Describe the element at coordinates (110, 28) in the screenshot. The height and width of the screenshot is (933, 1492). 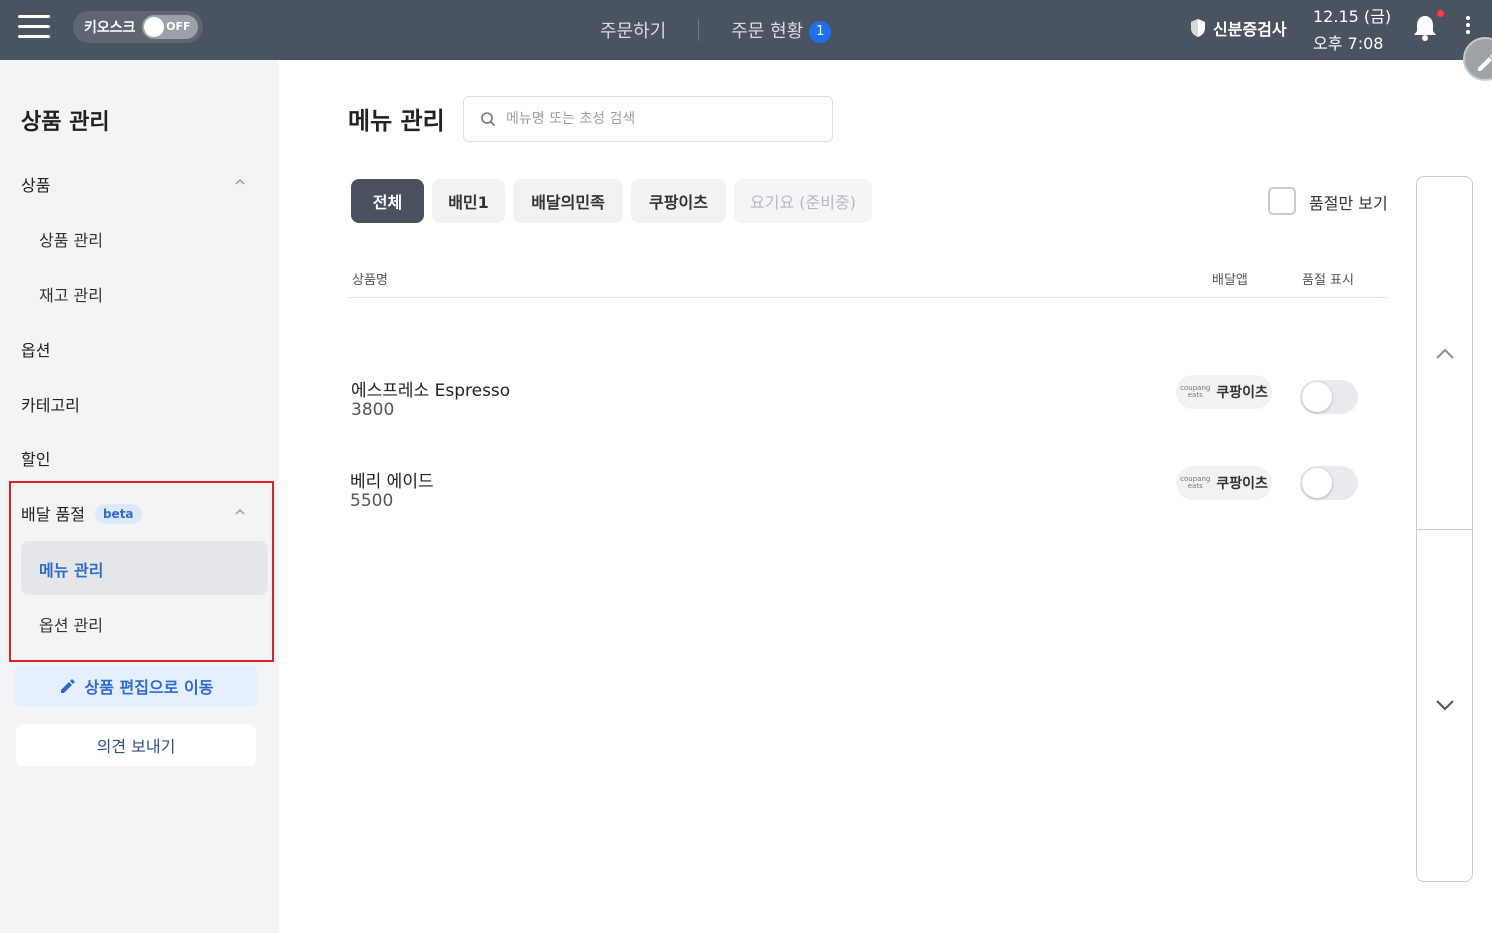
I see `kiosk-label: 키오스크` at that location.